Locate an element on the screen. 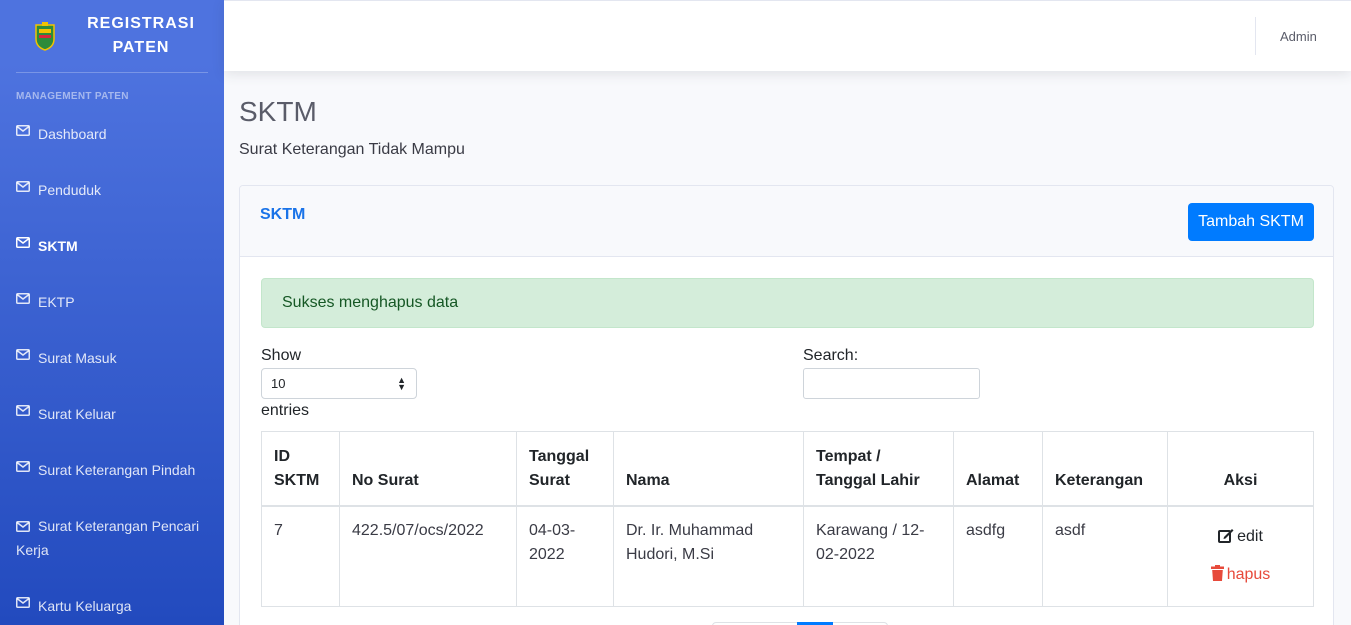 This screenshot has height=625, width=1351. sidebar-item-surat-keterangan-pindah: Surat Keterangan Pindah is located at coordinates (112, 470).